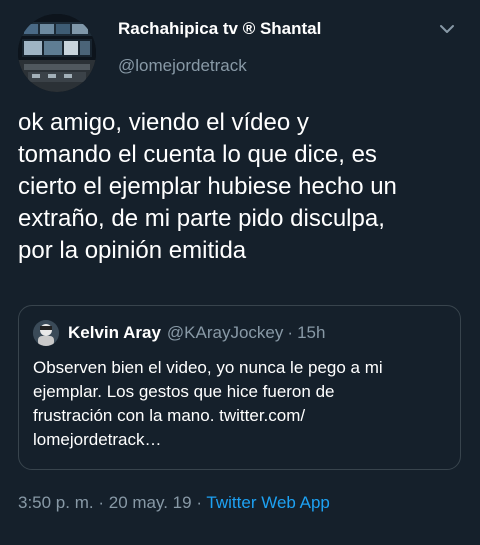 This screenshot has width=480, height=545. Describe the element at coordinates (56, 502) in the screenshot. I see `tweet-time: 3:50 p. m.` at that location.